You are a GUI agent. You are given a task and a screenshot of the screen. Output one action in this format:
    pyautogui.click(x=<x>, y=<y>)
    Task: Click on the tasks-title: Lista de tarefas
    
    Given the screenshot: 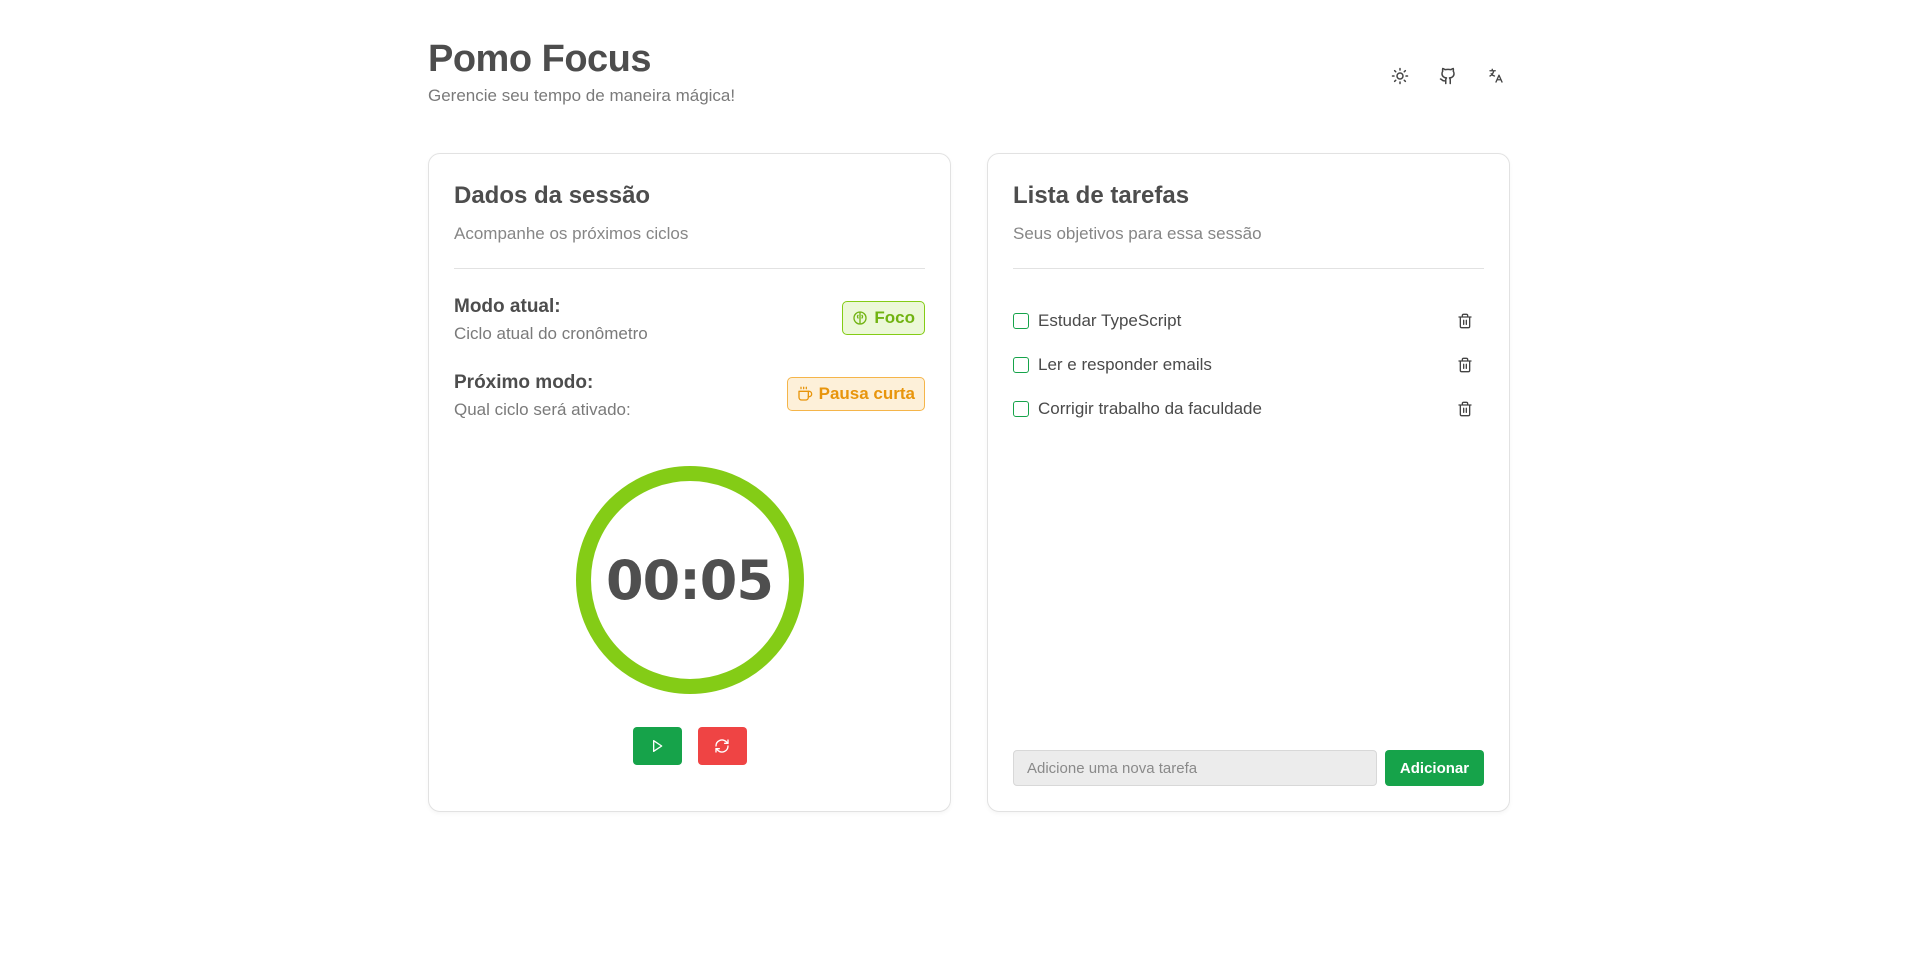 What is the action you would take?
    pyautogui.click(x=1101, y=195)
    